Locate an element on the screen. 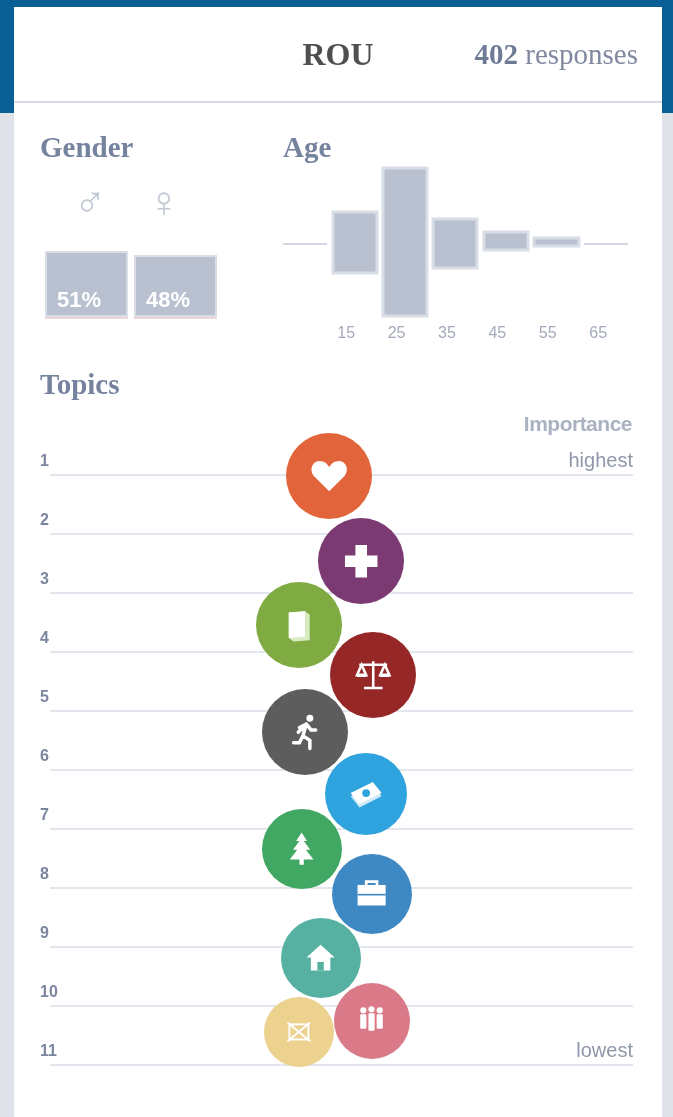 This screenshot has height=1117, width=673. importance-label: Importance is located at coordinates (577, 424).